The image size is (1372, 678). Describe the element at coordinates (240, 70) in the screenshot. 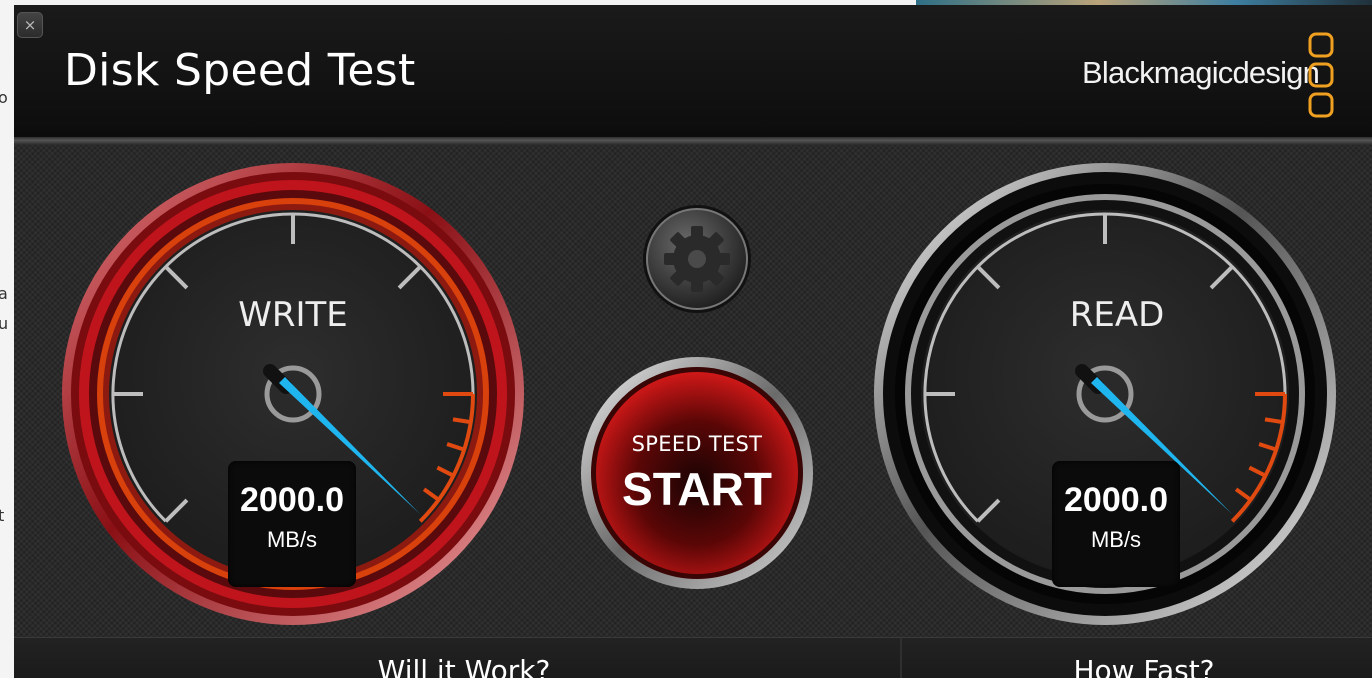

I see `app-title: Disk Speed Test` at that location.